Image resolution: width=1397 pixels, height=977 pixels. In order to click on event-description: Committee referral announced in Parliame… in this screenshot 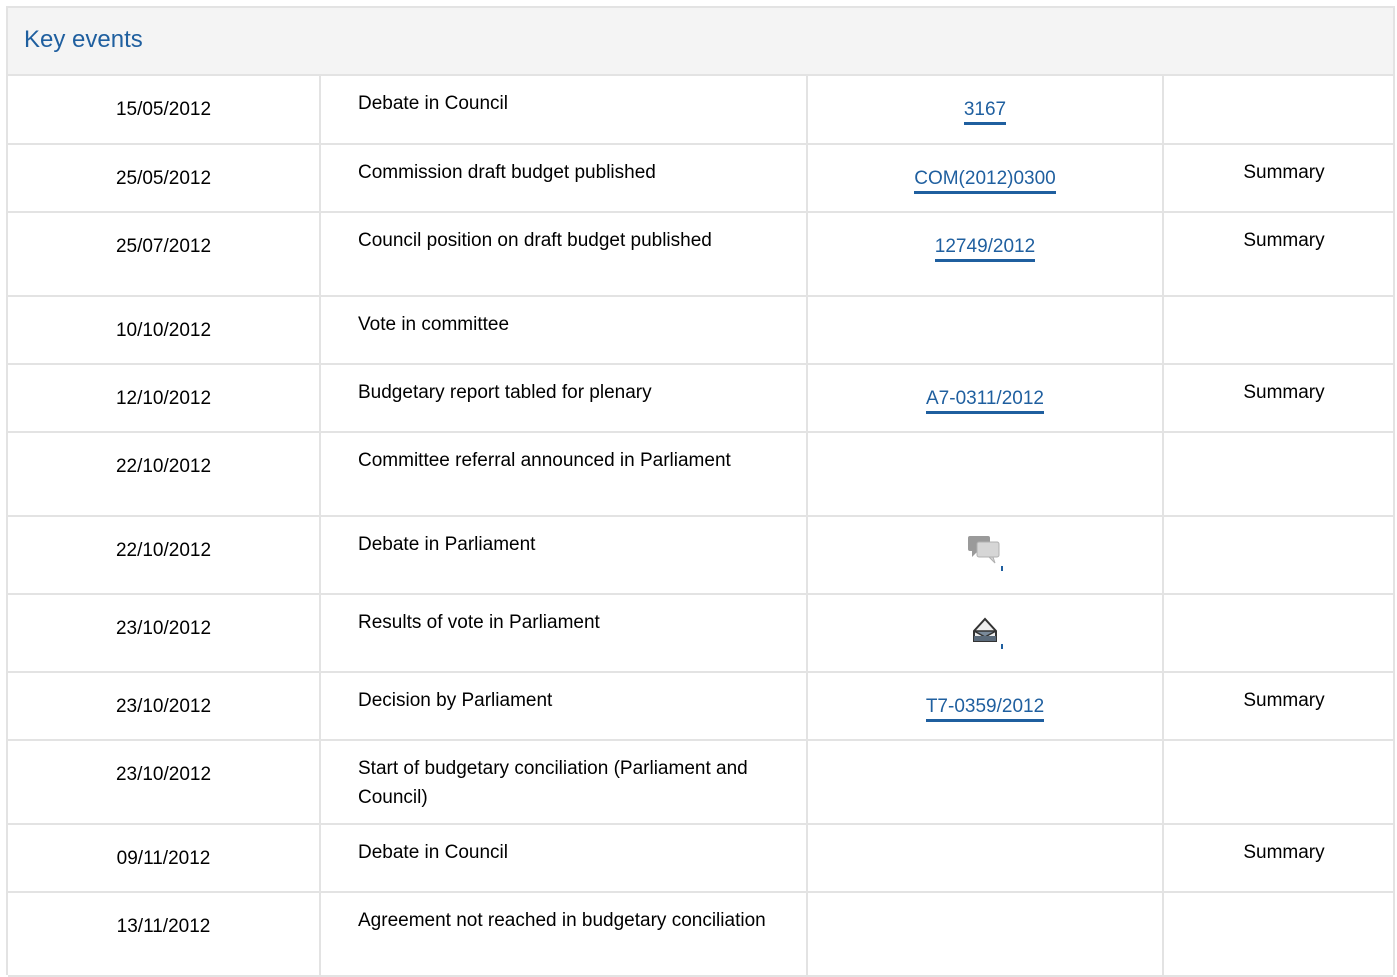, I will do `click(564, 474)`.